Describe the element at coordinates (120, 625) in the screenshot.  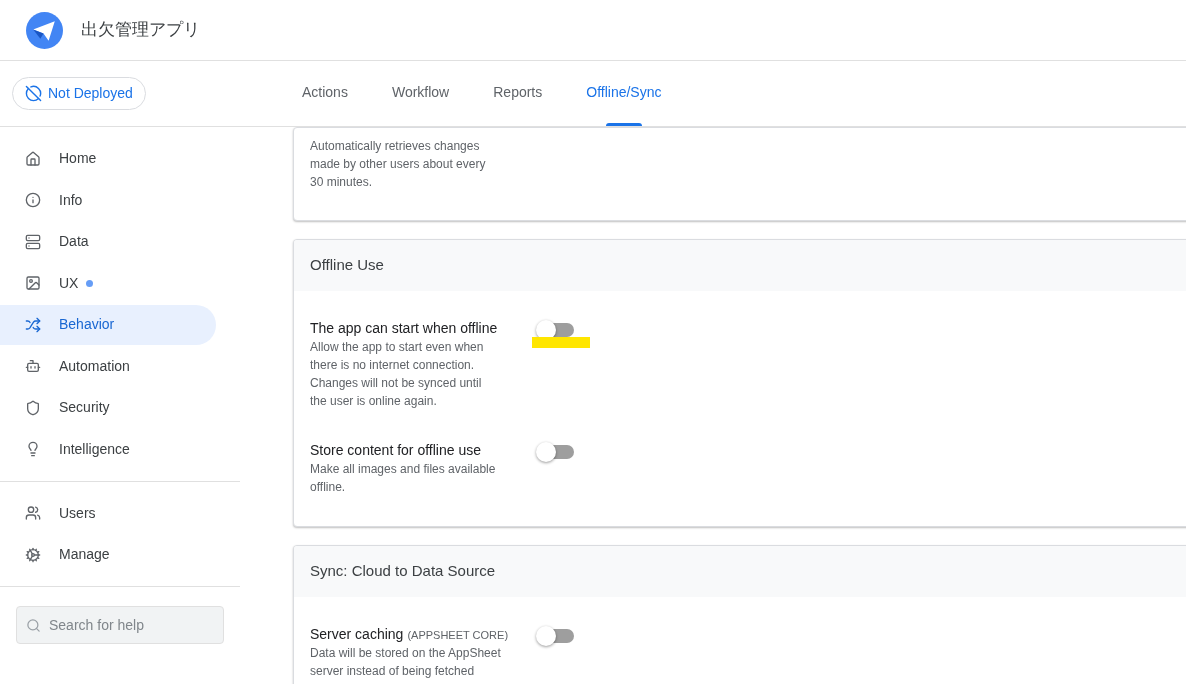
I see `search-field: Search for help` at that location.